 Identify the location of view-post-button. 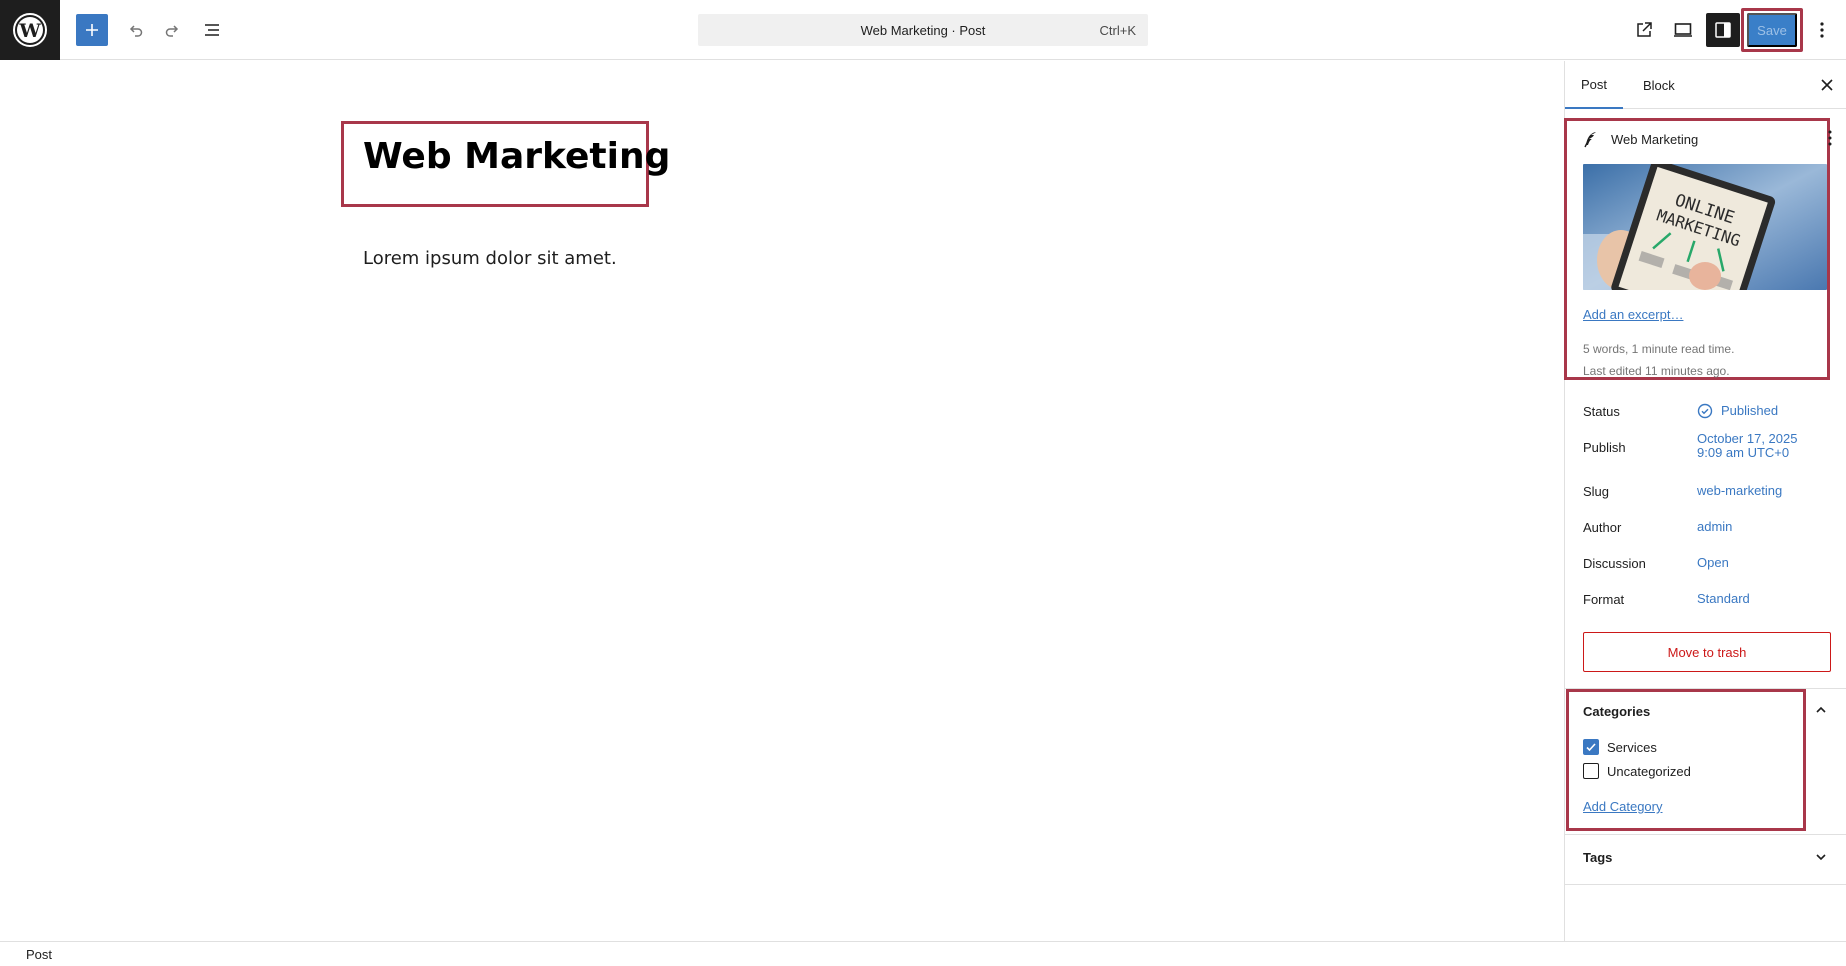
(1644, 30).